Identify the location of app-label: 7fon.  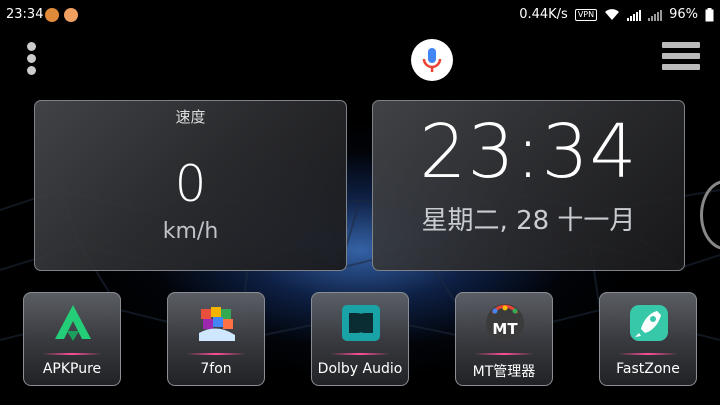
(216, 369).